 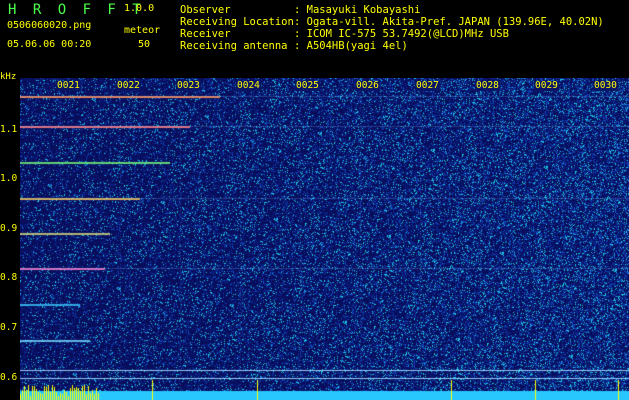 What do you see at coordinates (401, 34) in the screenshot?
I see `receiver-value: : ICOM IC-575 53.7492(@LCD)MHz USB` at bounding box center [401, 34].